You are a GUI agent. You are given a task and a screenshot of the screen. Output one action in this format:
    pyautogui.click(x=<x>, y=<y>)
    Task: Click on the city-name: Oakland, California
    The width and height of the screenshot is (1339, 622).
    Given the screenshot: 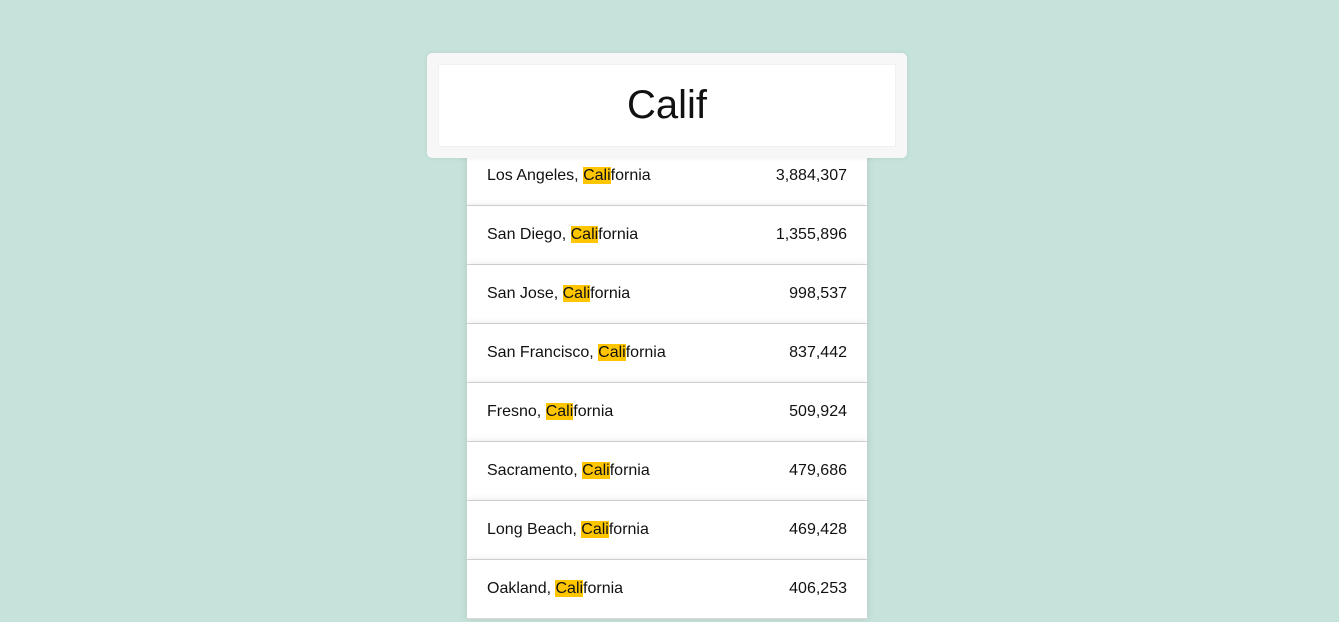 What is the action you would take?
    pyautogui.click(x=555, y=588)
    